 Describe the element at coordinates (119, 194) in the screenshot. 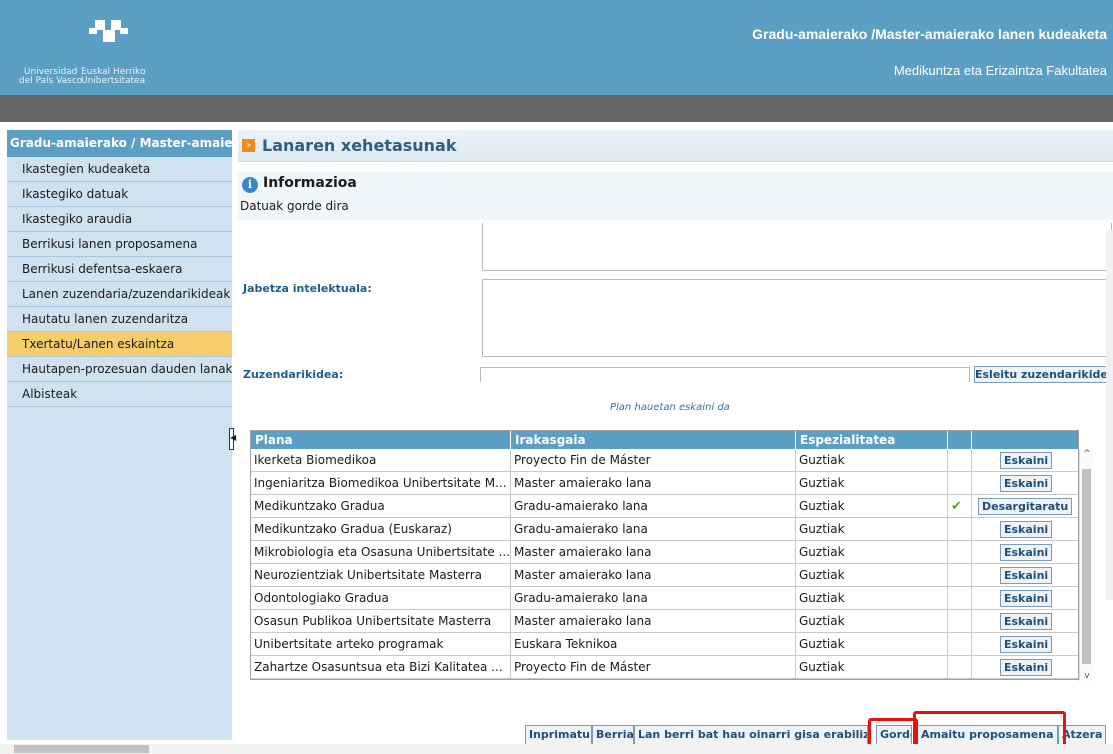

I see `sidebar-item-ikastegiko-datuak: Ikastegiko datuak` at that location.